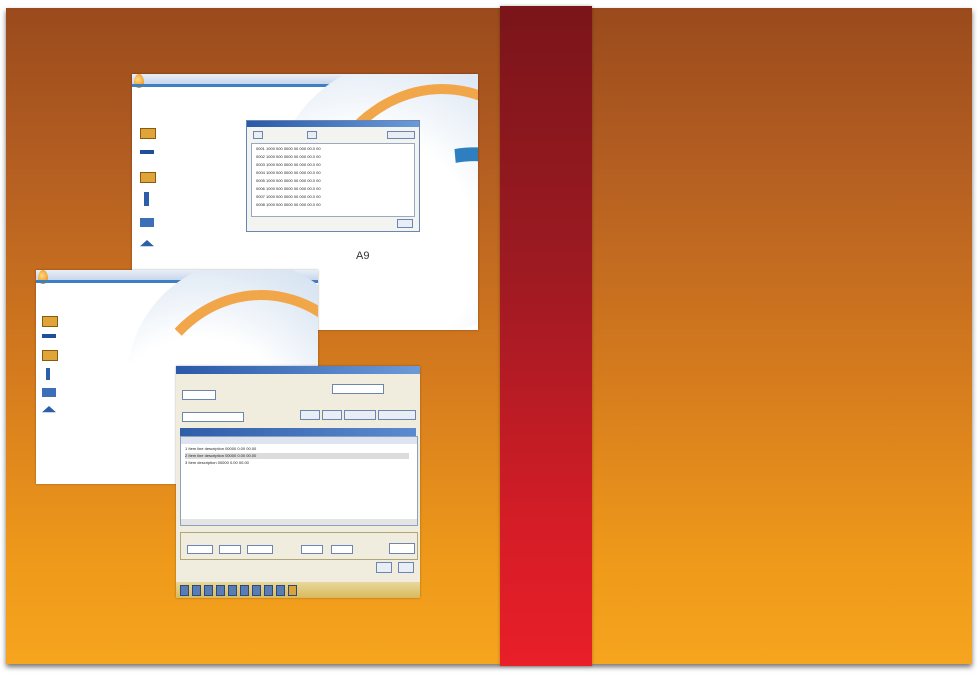  What do you see at coordinates (208, 590) in the screenshot?
I see `search-icon` at bounding box center [208, 590].